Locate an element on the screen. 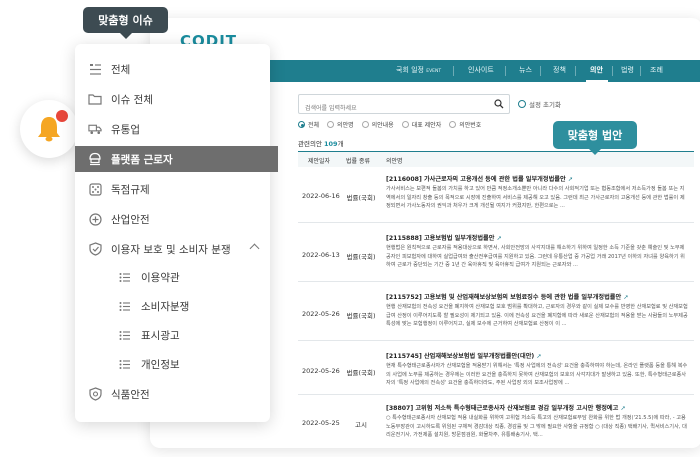  row-date: 2022-06-16 is located at coordinates (321, 196).